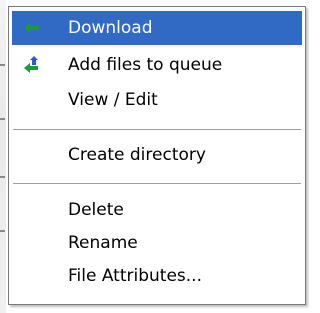 The image size is (320, 313). I want to click on menu-item-label: Download, so click(110, 28).